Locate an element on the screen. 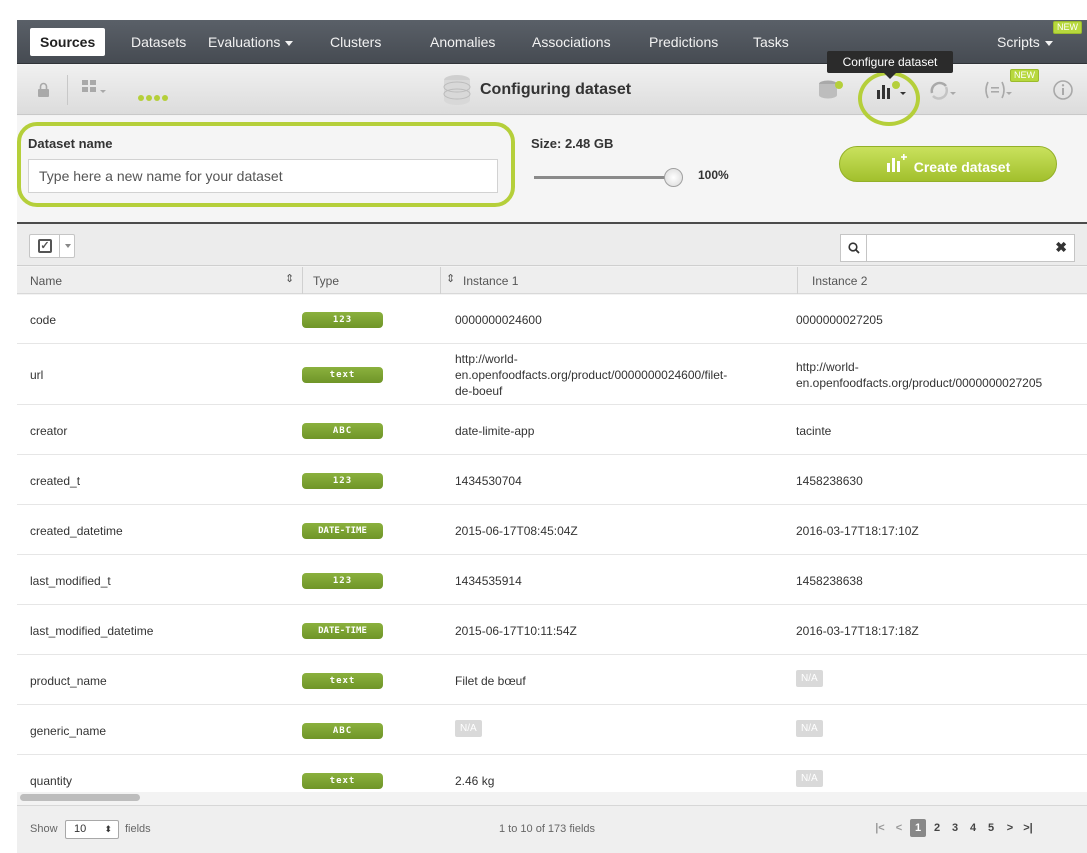 The width and height of the screenshot is (1087, 853). select-fields-button: ✓ is located at coordinates (52, 246).